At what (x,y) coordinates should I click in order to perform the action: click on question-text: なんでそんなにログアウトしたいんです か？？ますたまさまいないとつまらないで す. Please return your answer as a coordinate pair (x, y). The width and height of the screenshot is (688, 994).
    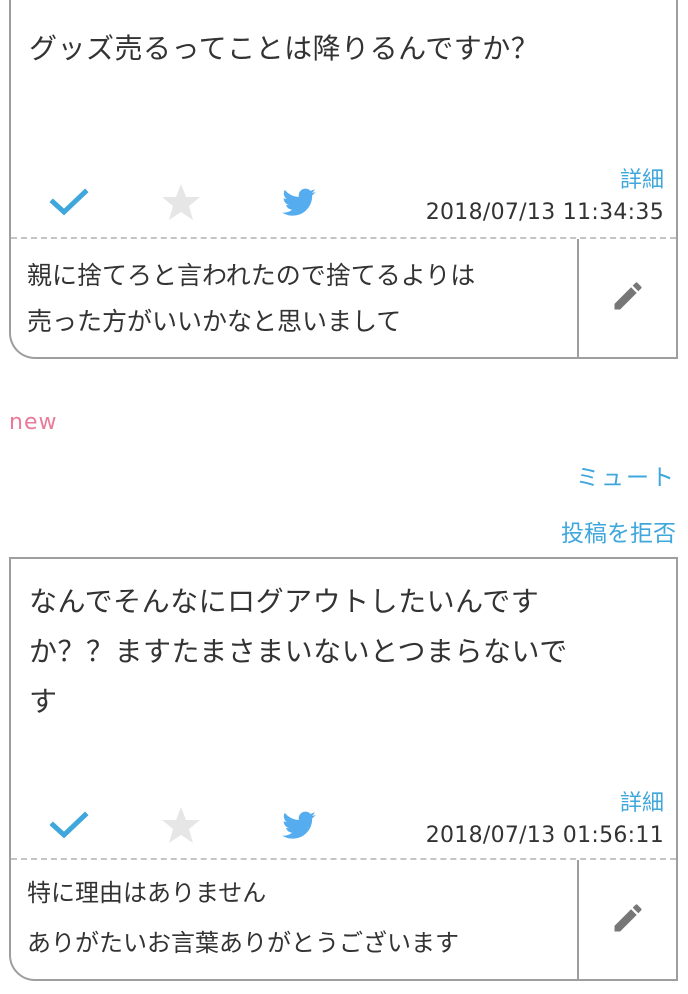
    Looking at the image, I should click on (343, 652).